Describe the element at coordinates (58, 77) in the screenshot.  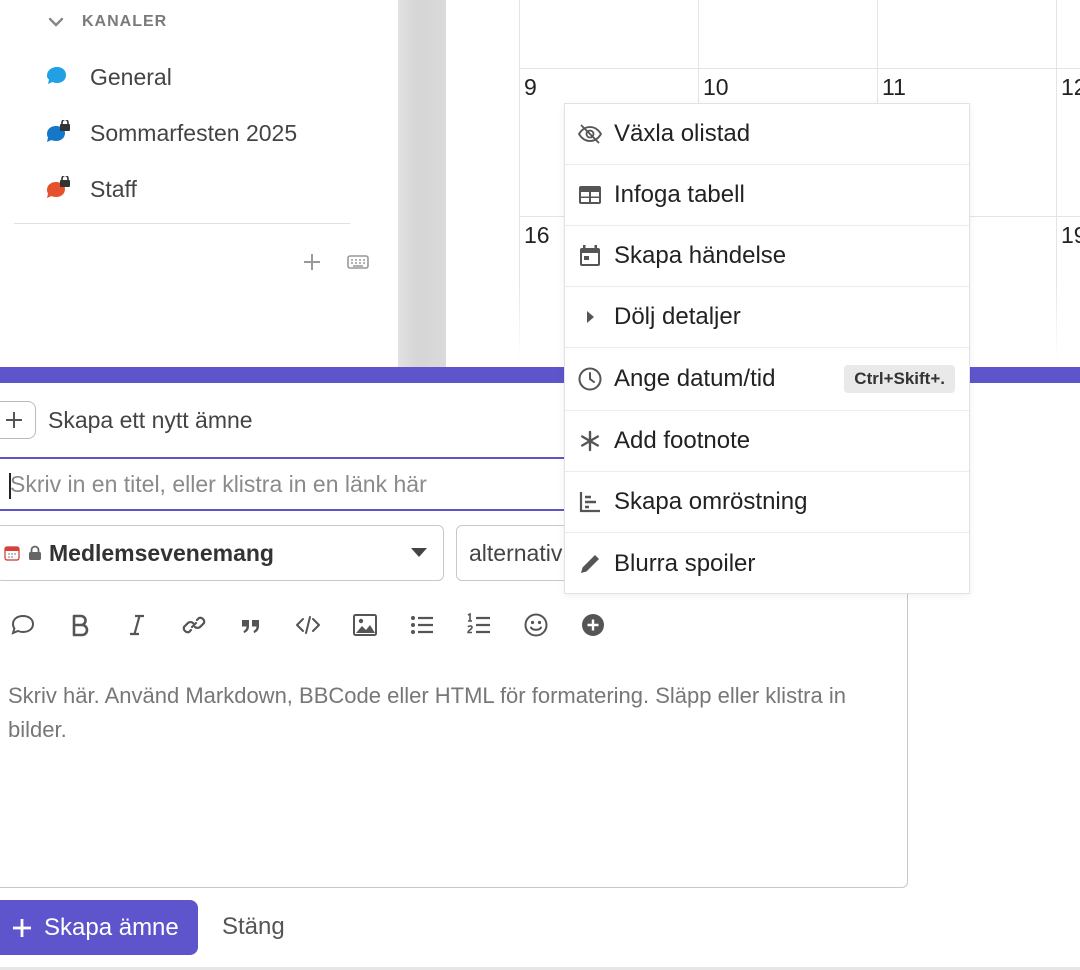
I see `chat-bubble-icon` at that location.